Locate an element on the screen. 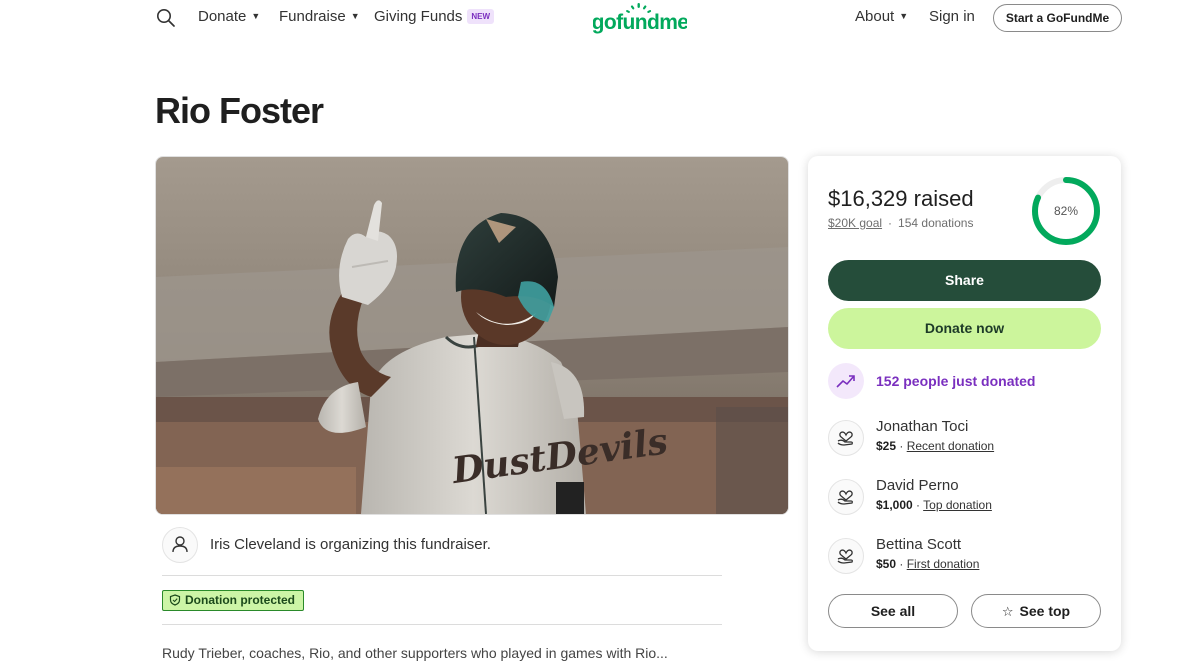  nav-giving-funds: Giving Funds NEW is located at coordinates (434, 16).